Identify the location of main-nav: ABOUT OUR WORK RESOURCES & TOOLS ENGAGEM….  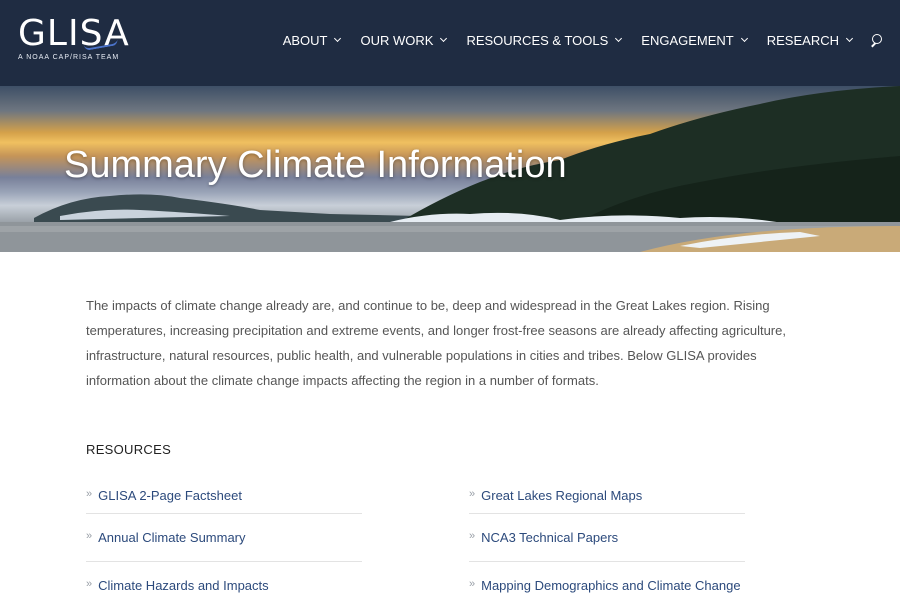
(573, 40).